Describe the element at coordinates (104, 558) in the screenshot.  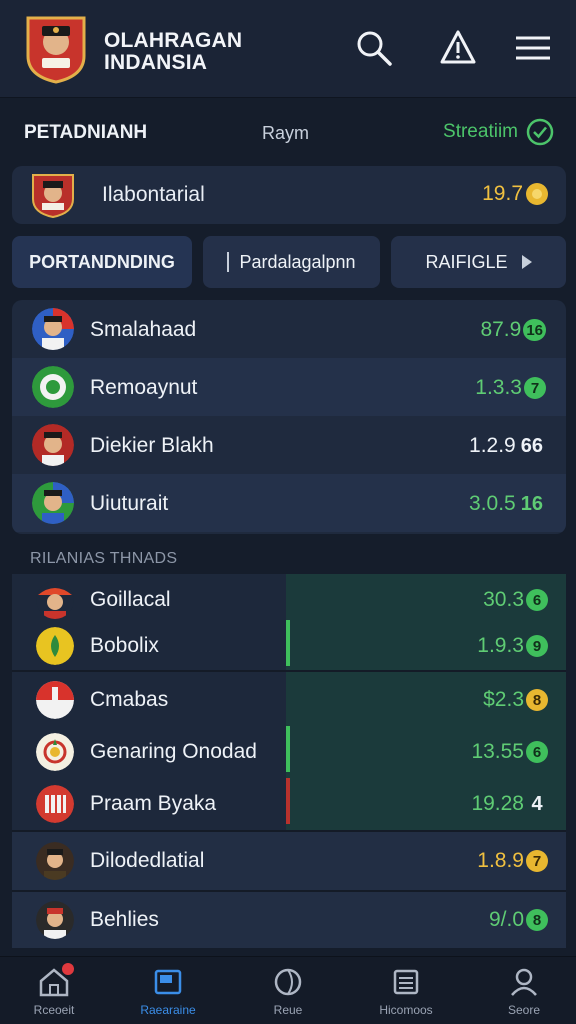
I see `rankings-label: RILANIAS THNADS` at that location.